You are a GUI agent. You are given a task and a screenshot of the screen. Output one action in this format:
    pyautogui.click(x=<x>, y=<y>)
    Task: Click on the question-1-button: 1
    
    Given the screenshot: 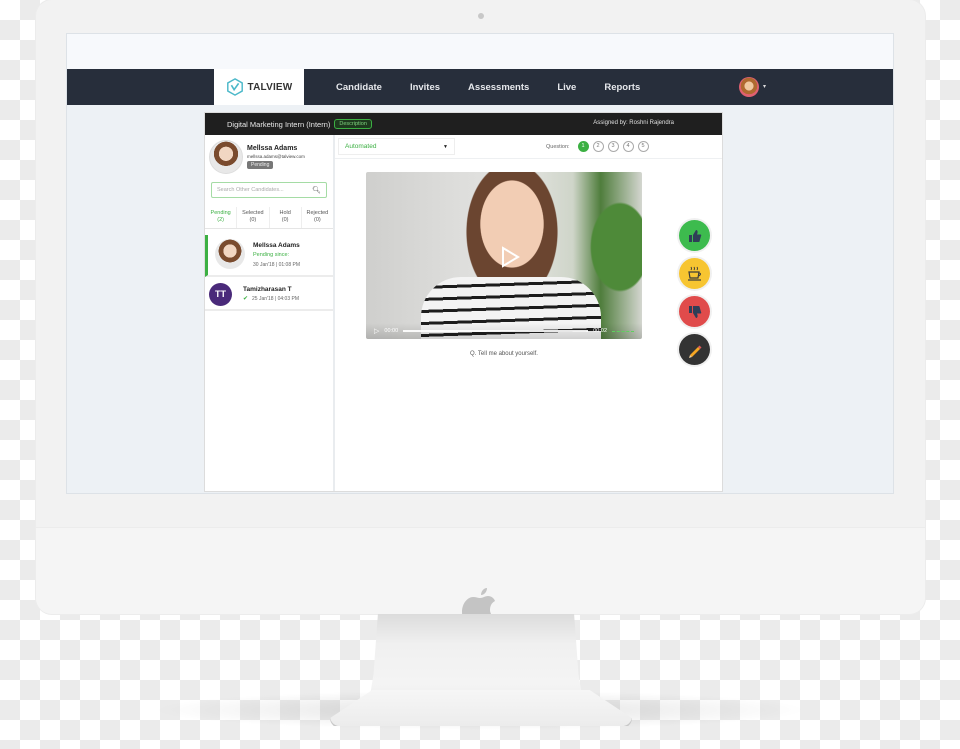 What is the action you would take?
    pyautogui.click(x=583, y=146)
    